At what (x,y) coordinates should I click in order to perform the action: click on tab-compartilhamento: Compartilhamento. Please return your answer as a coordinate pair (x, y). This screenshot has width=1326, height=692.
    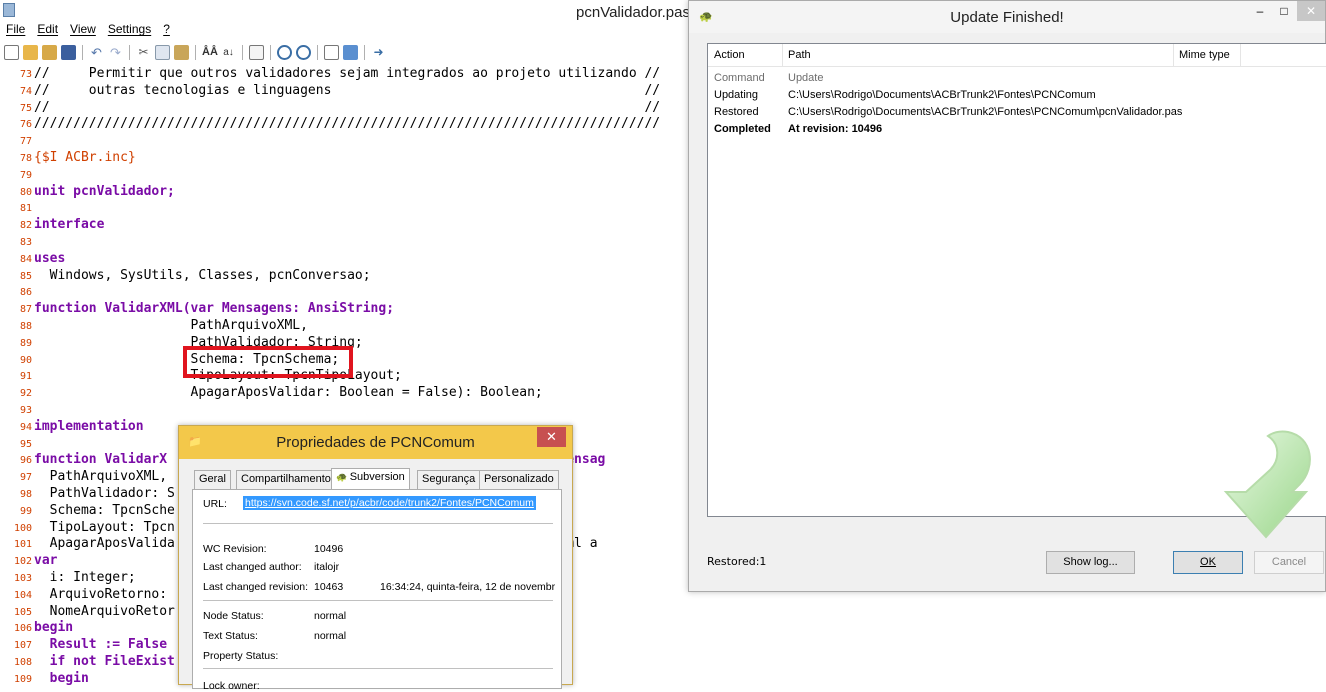
    Looking at the image, I should click on (286, 479).